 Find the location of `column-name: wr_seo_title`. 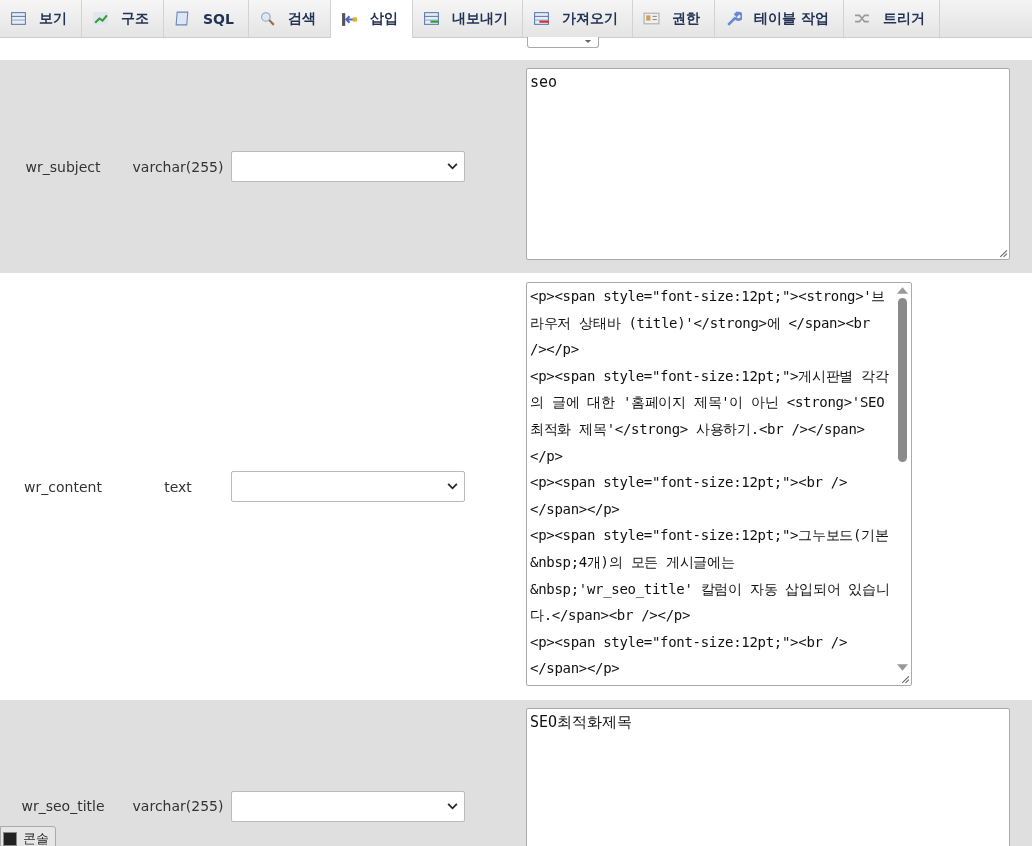

column-name: wr_seo_title is located at coordinates (63, 806).